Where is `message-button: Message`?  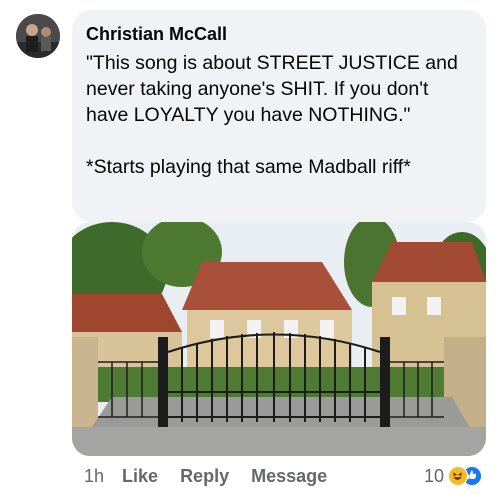
message-button: Message is located at coordinates (289, 476).